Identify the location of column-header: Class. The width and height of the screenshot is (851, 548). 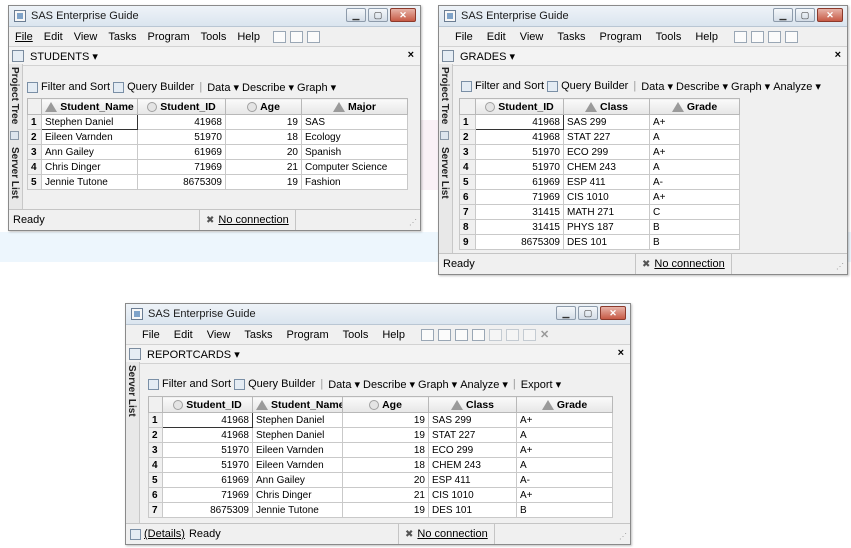
(606, 106).